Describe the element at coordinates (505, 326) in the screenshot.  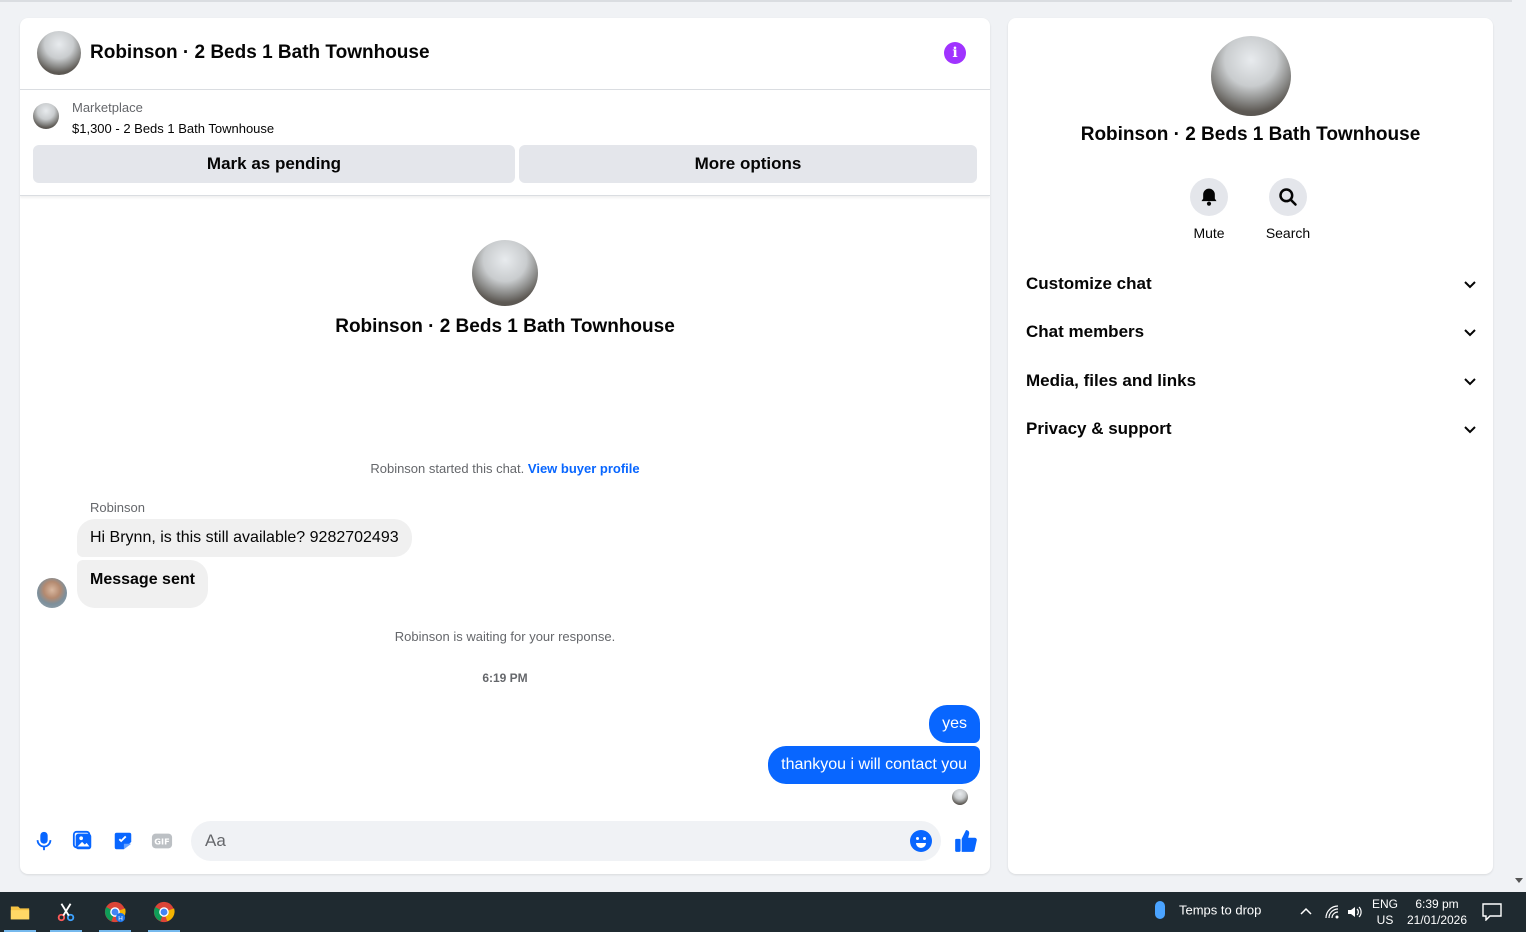
I see `intro-title: Robinson · 2 Beds 1 Bath Townhouse` at that location.